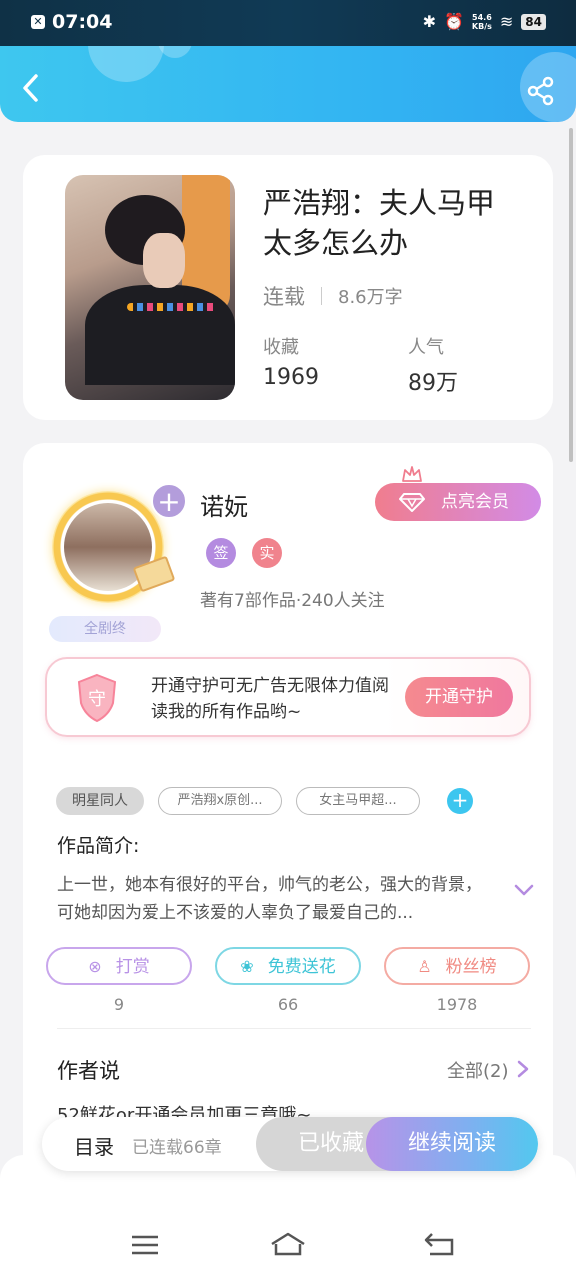 The image size is (576, 1280). I want to click on book-cover-image, so click(150, 287).